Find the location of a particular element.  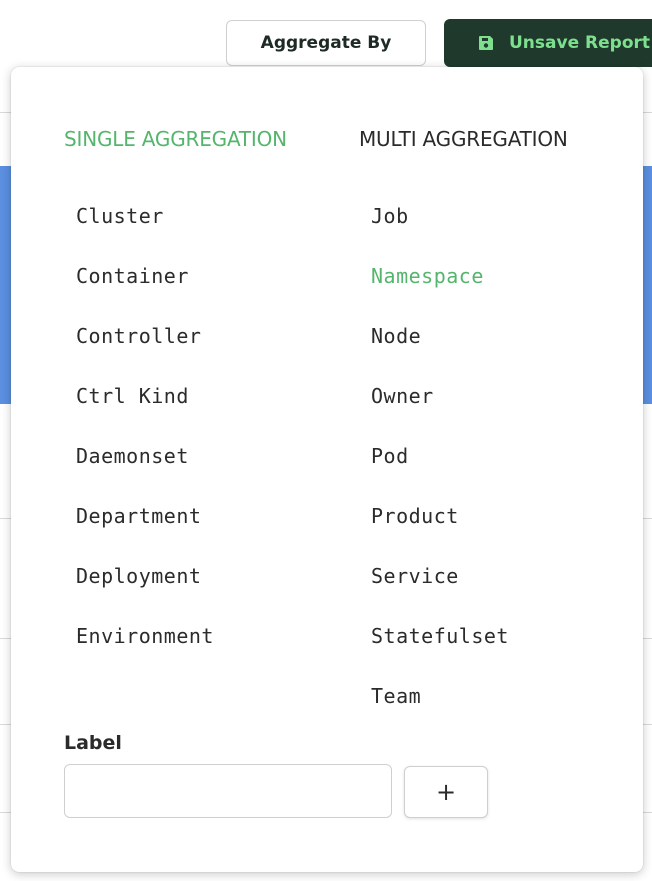

unsave-report-label: Unsave Report is located at coordinates (580, 43).